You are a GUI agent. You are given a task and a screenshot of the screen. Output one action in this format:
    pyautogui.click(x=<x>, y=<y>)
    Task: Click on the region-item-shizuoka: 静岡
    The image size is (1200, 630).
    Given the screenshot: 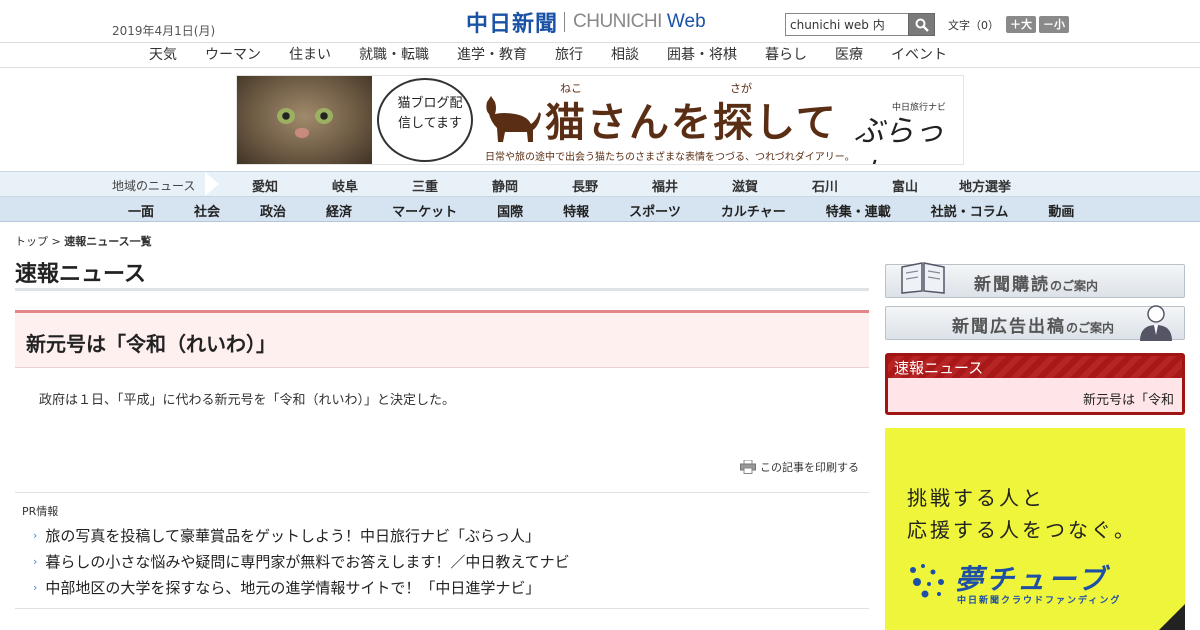 What is the action you would take?
    pyautogui.click(x=505, y=185)
    